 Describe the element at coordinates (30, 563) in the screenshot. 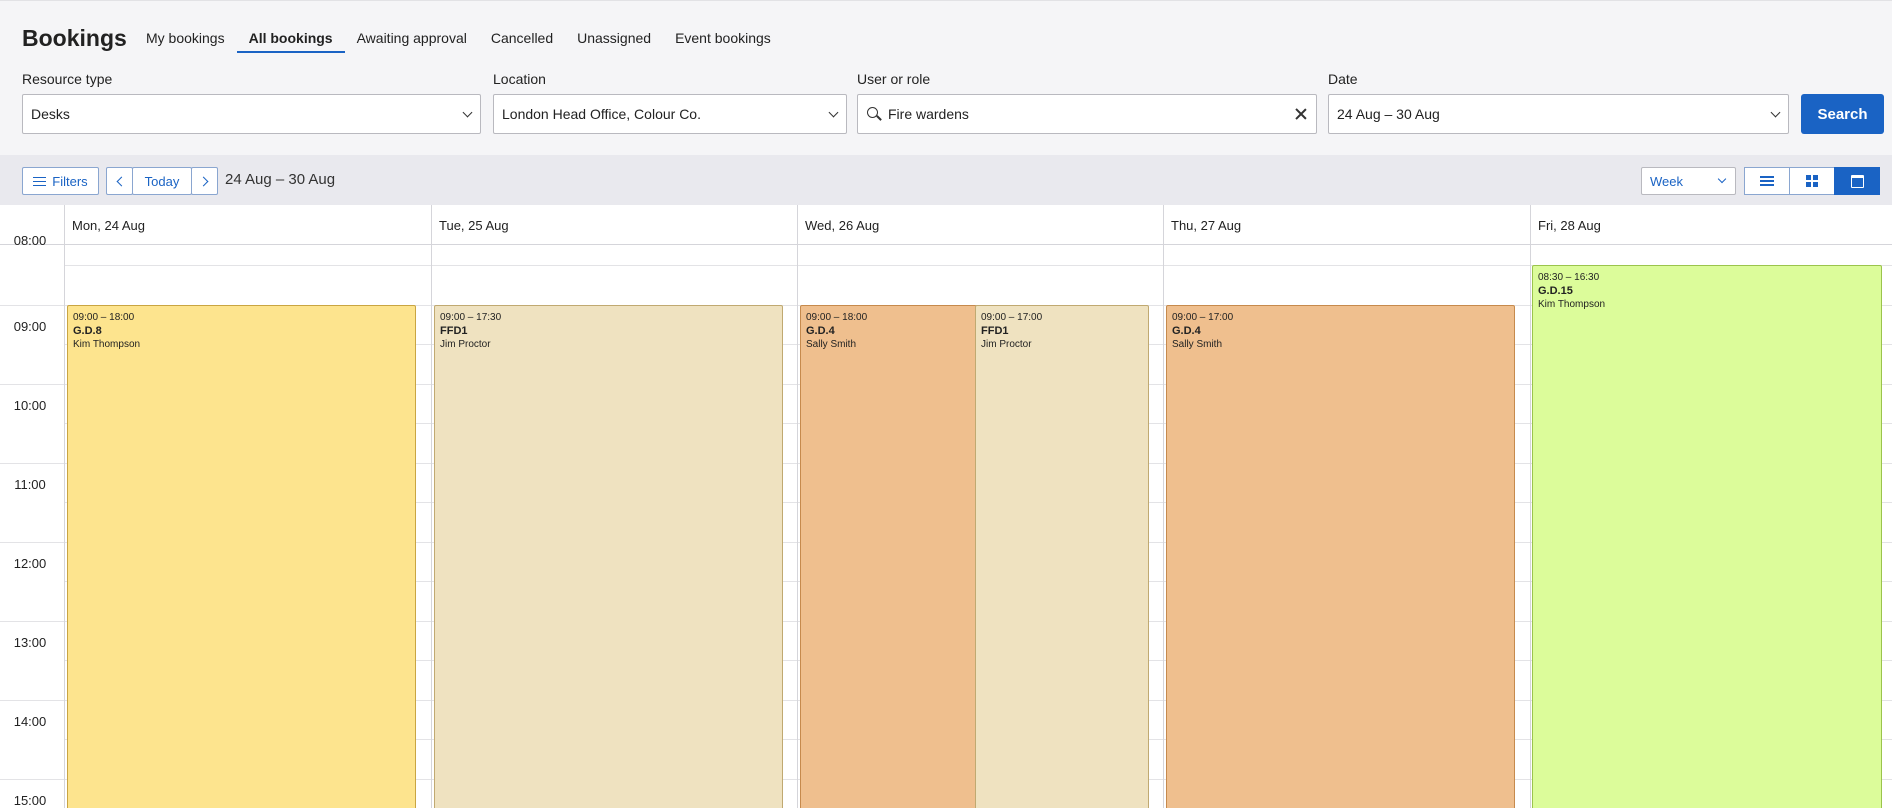

I see `time-label: 12:00` at that location.